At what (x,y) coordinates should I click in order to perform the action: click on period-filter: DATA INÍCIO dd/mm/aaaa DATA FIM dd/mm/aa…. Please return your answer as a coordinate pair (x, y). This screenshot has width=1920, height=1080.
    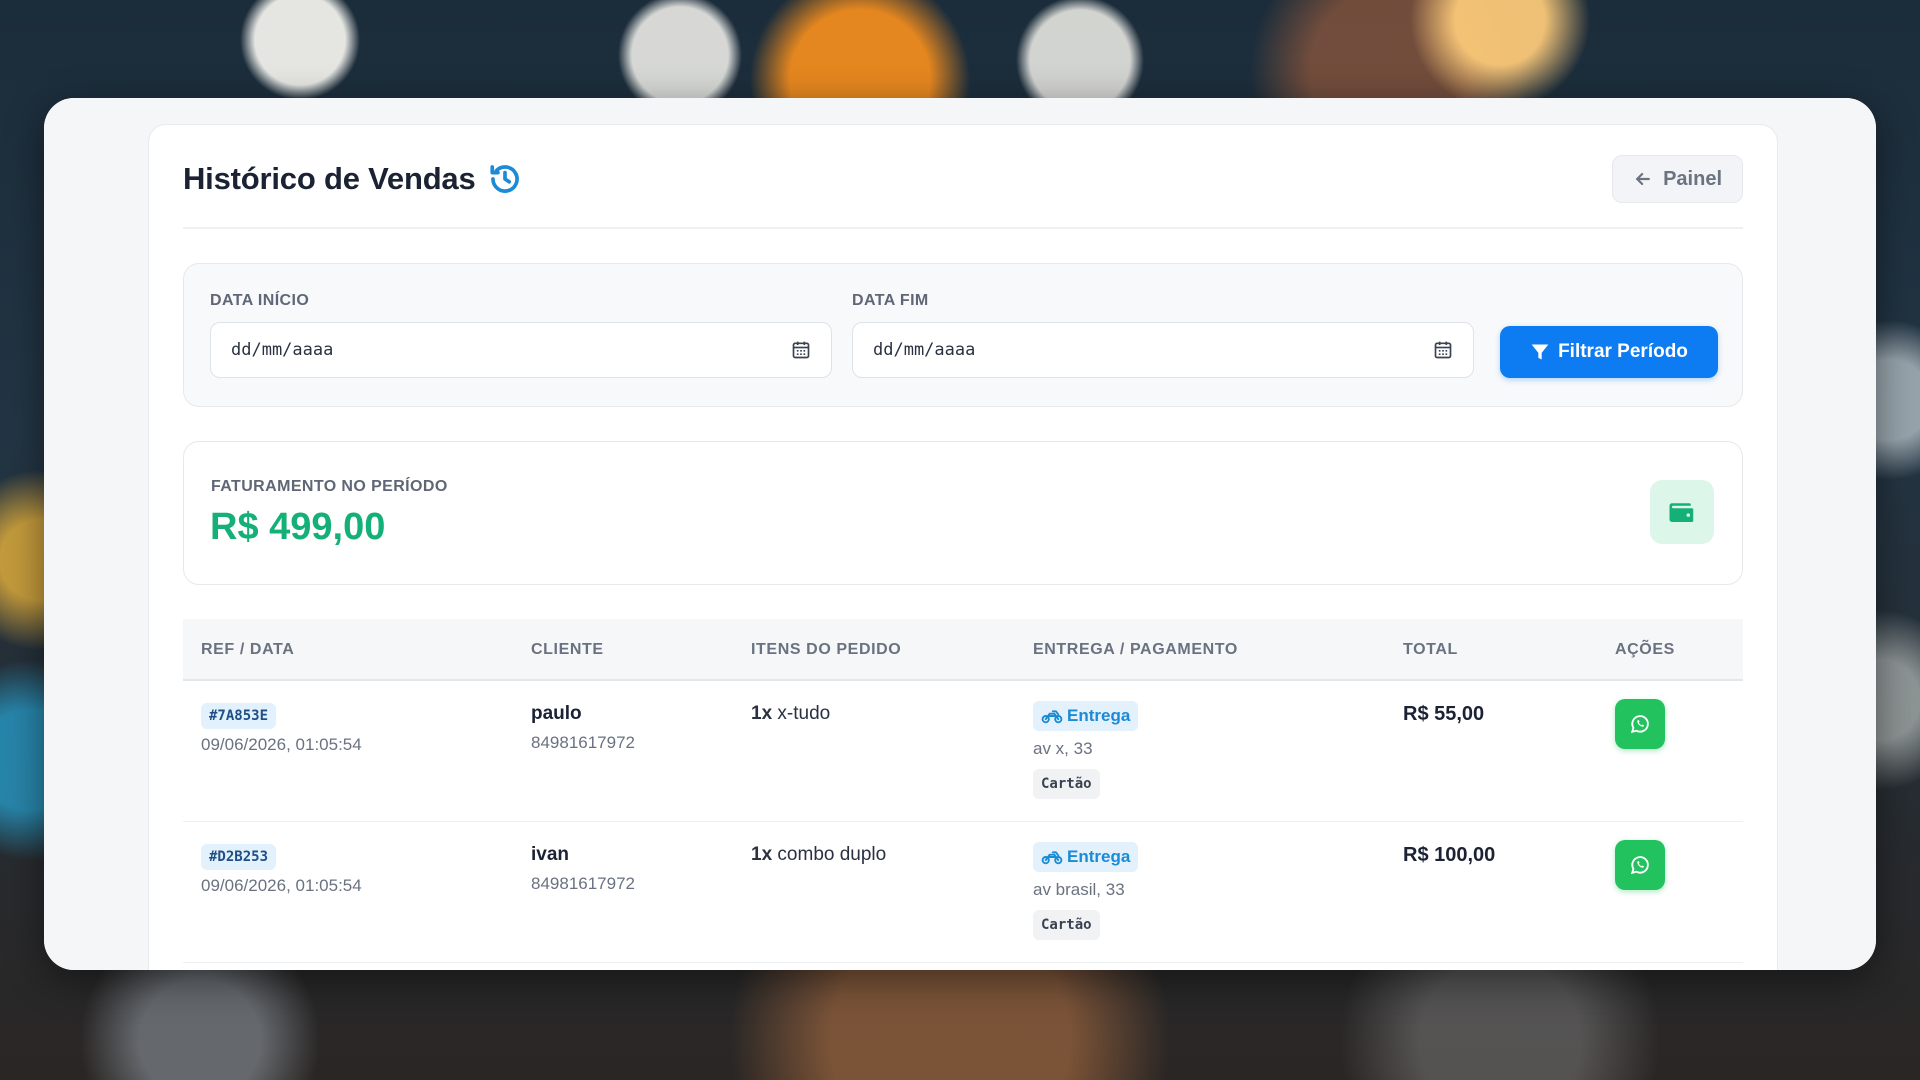
    Looking at the image, I should click on (963, 335).